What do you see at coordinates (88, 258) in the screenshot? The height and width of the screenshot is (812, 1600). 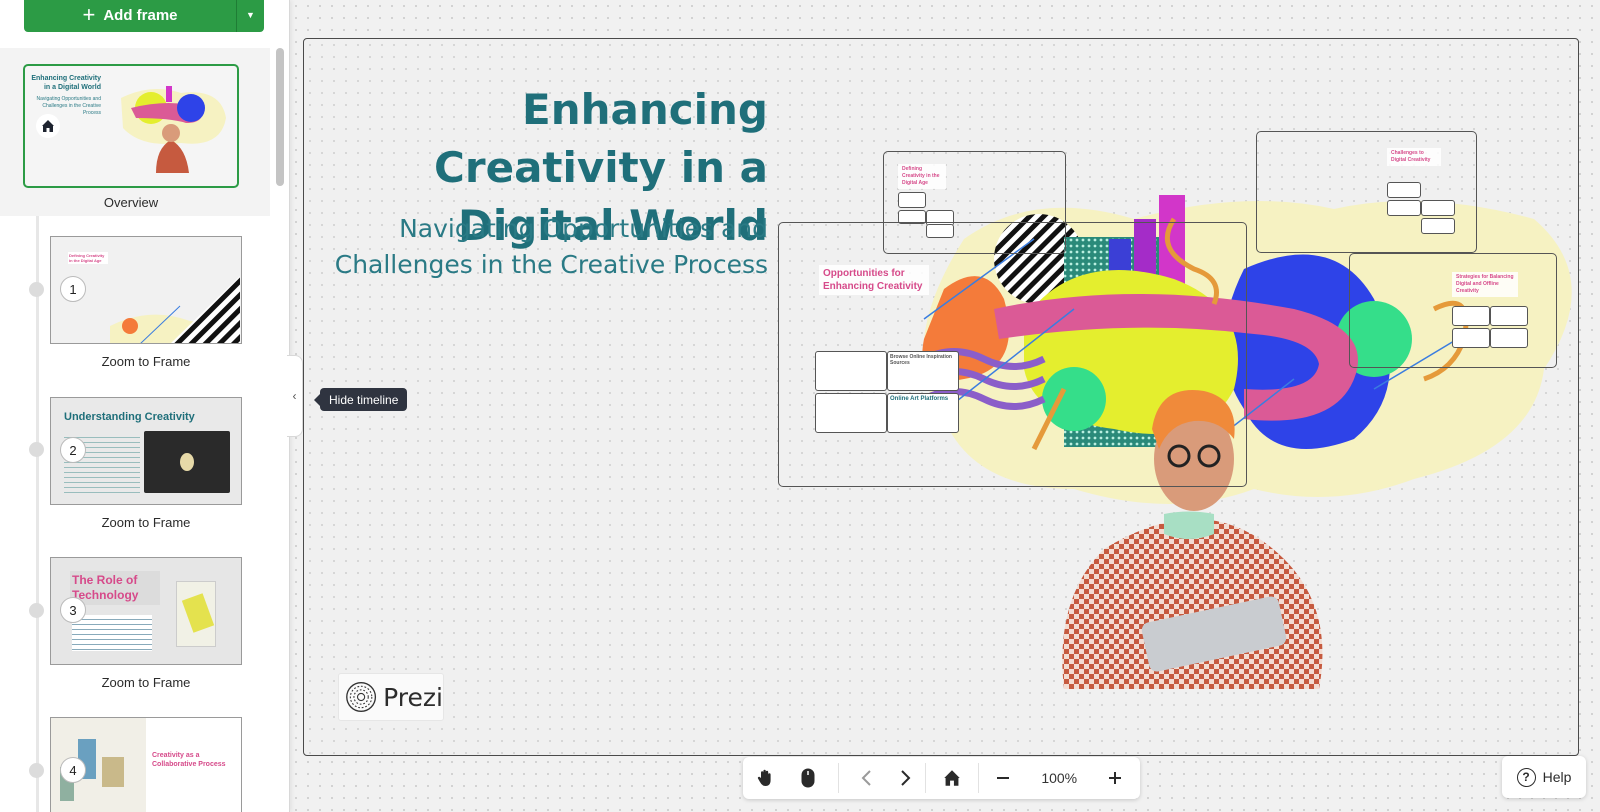 I see `frame-thumb-text: Defining Creativity in the Digital Age` at bounding box center [88, 258].